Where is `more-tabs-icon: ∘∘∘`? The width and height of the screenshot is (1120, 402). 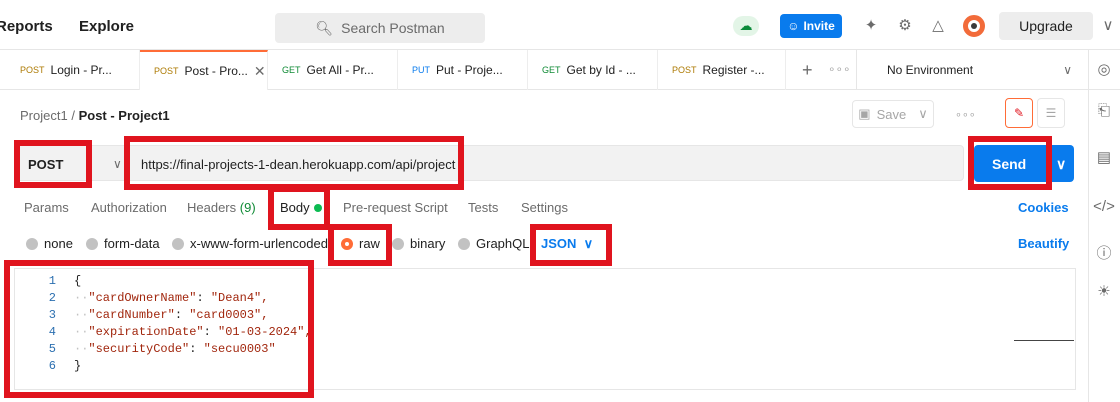
more-tabs-icon: ∘∘∘ is located at coordinates (839, 69).